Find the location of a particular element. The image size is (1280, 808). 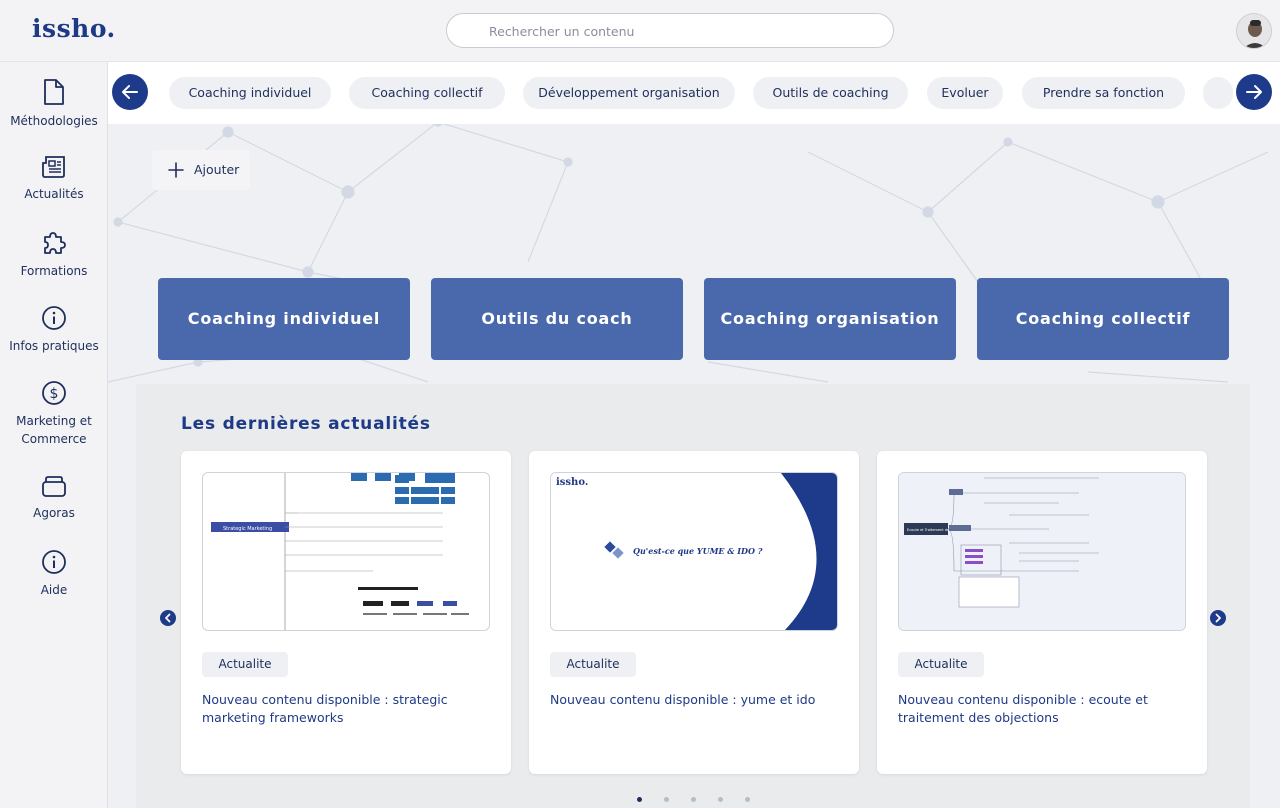

category-pill: Prendre sa fonction is located at coordinates (1103, 93).